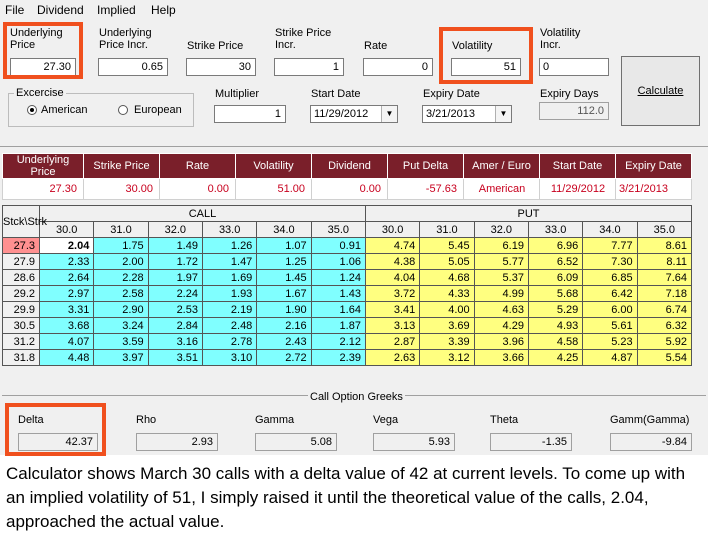 The image size is (708, 553). Describe the element at coordinates (338, 325) in the screenshot. I see `call-price-cell: 1.87` at that location.